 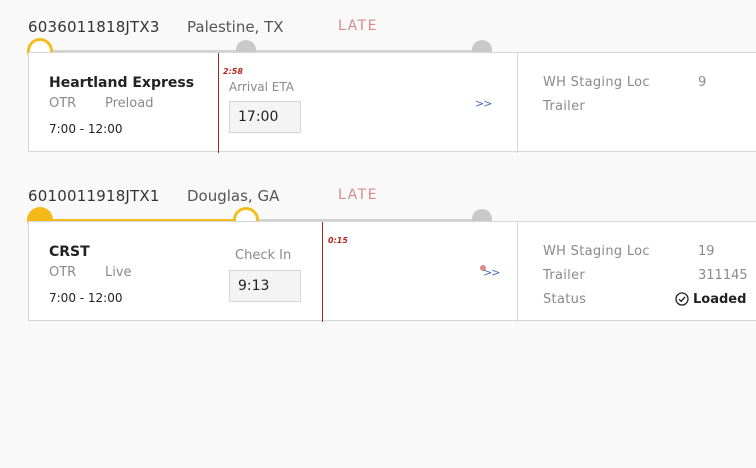 I want to click on wh-staging-value: 9, so click(x=702, y=82).